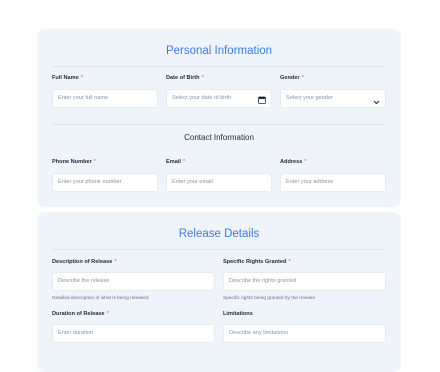 This screenshot has height=372, width=440. Describe the element at coordinates (219, 98) in the screenshot. I see `date-of-birth-input: Select your date of birth` at that location.